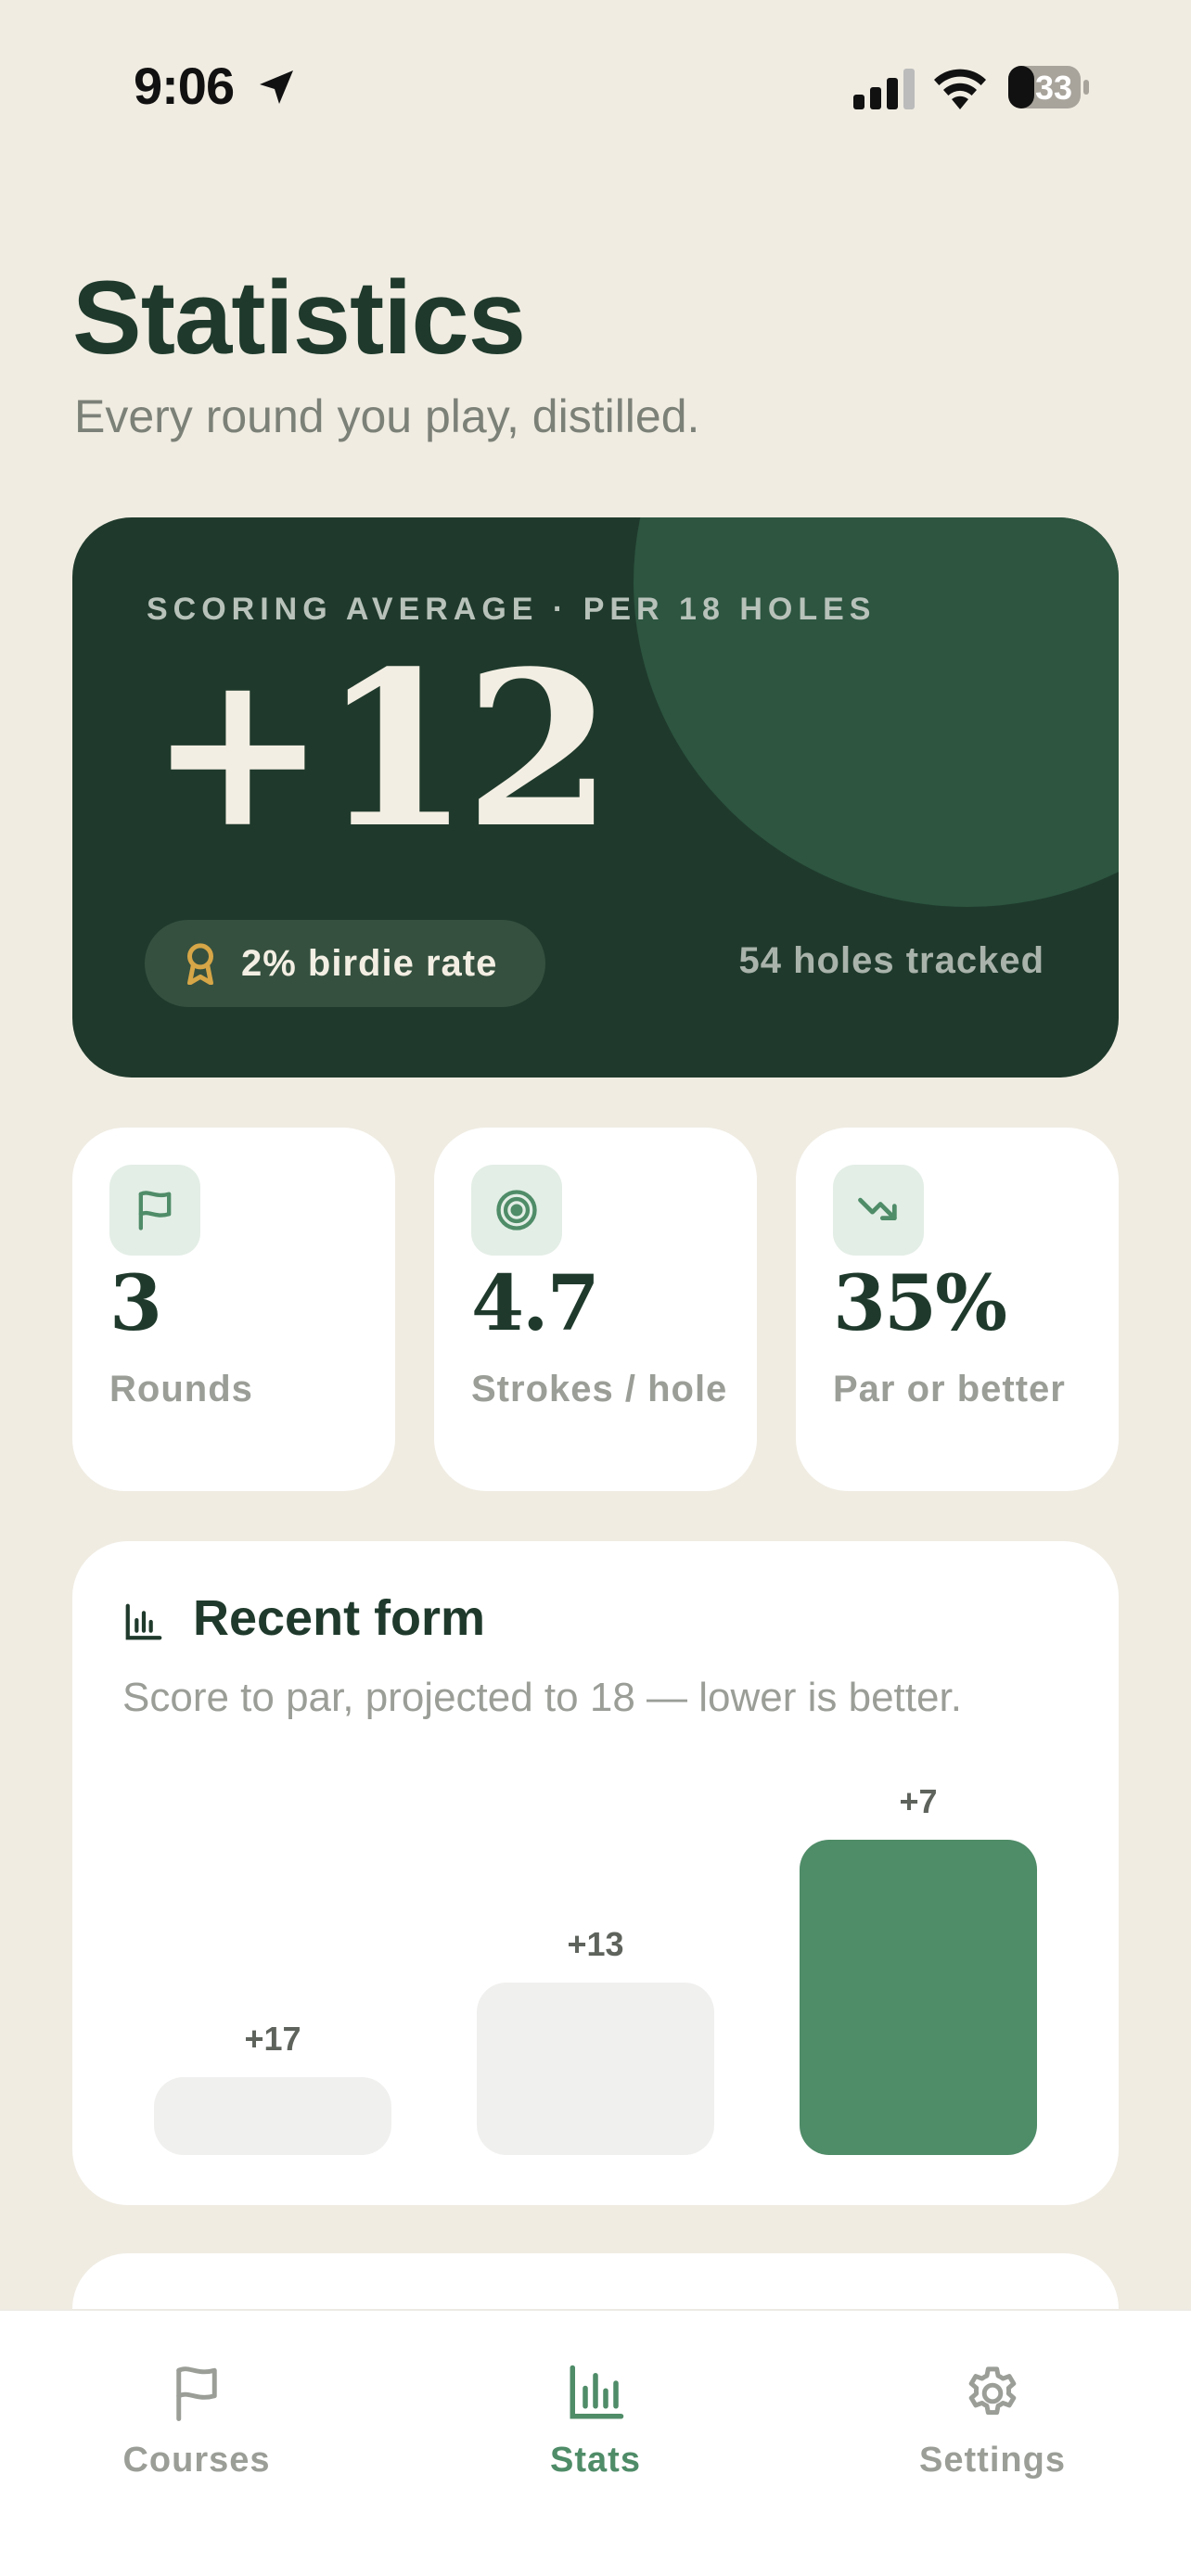 The image size is (1191, 2576). Describe the element at coordinates (992, 2391) in the screenshot. I see `gear-icon` at that location.